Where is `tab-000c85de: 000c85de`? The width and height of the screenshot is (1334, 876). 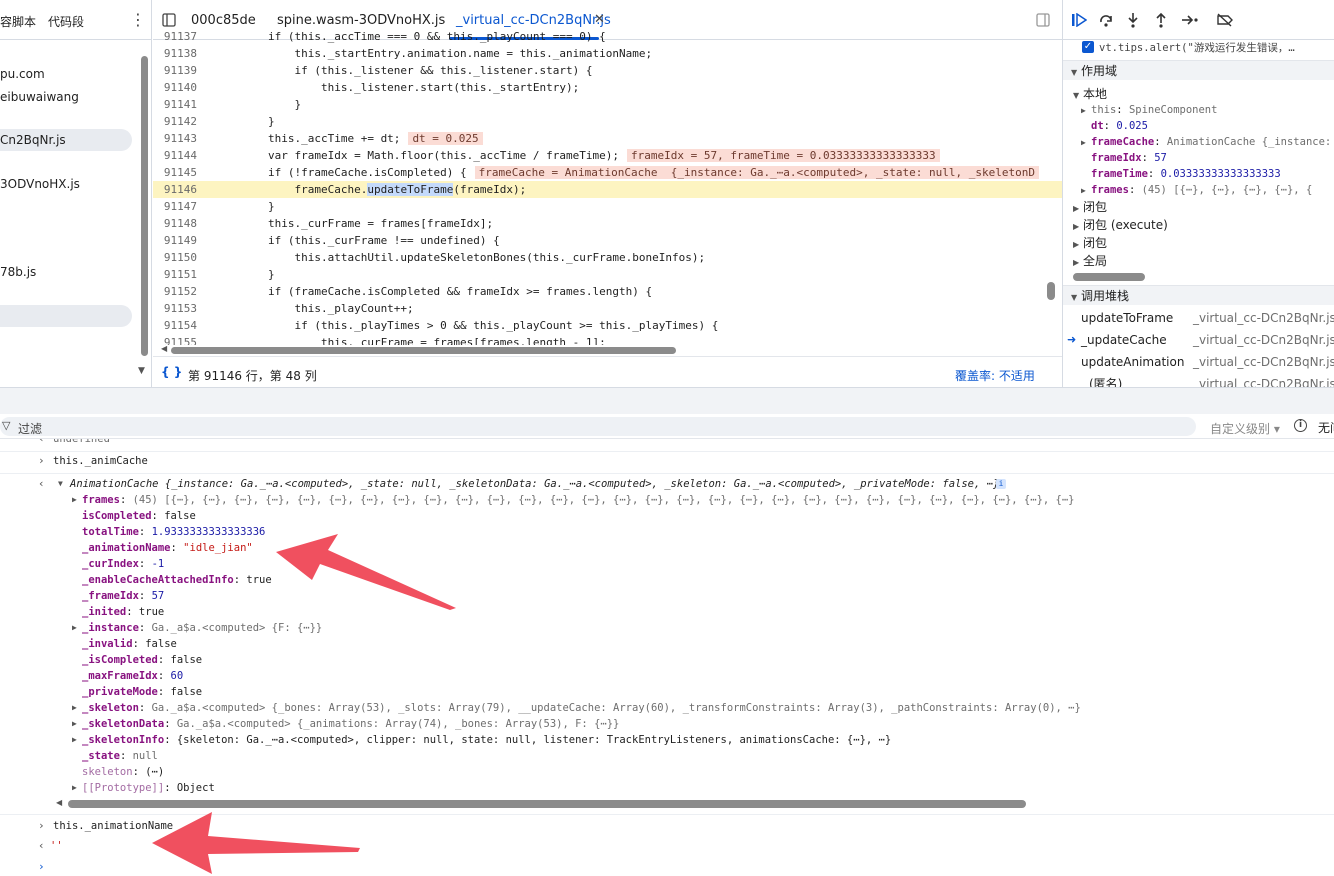
tab-000c85de: 000c85de is located at coordinates (223, 20).